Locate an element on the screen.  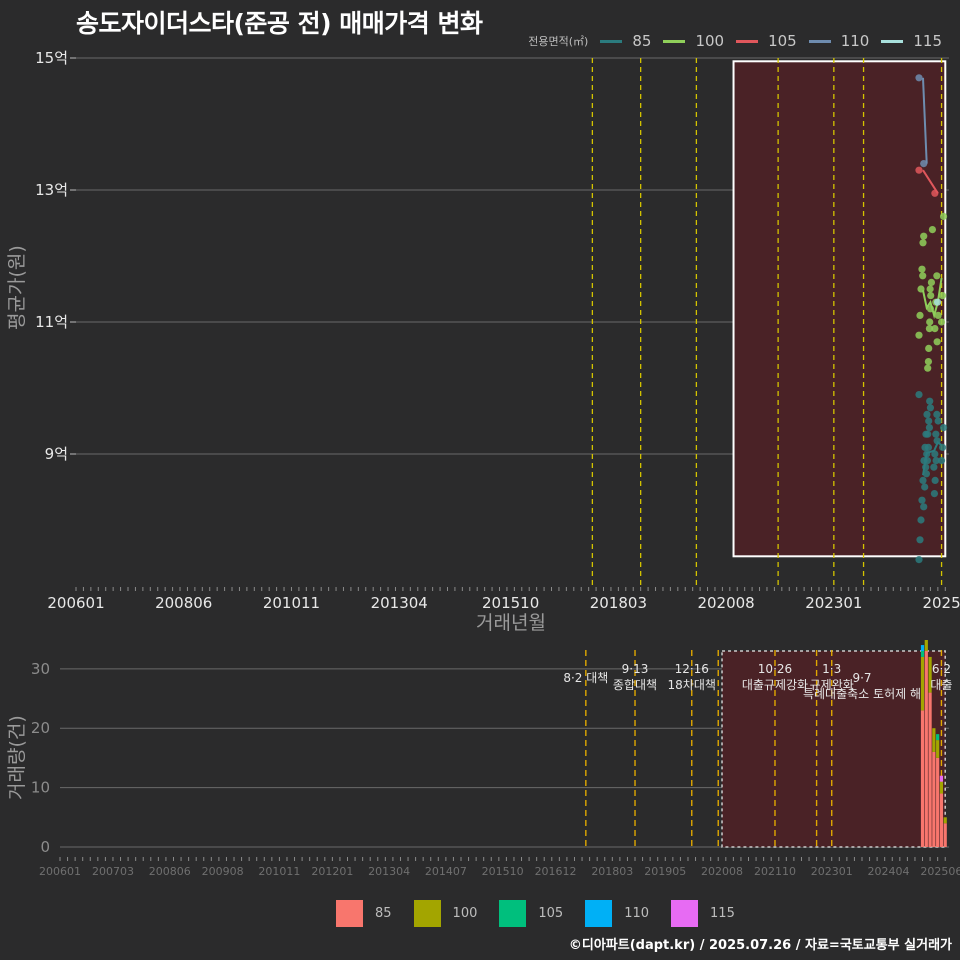
policy-annotation: 종합대책 is located at coordinates (635, 684).